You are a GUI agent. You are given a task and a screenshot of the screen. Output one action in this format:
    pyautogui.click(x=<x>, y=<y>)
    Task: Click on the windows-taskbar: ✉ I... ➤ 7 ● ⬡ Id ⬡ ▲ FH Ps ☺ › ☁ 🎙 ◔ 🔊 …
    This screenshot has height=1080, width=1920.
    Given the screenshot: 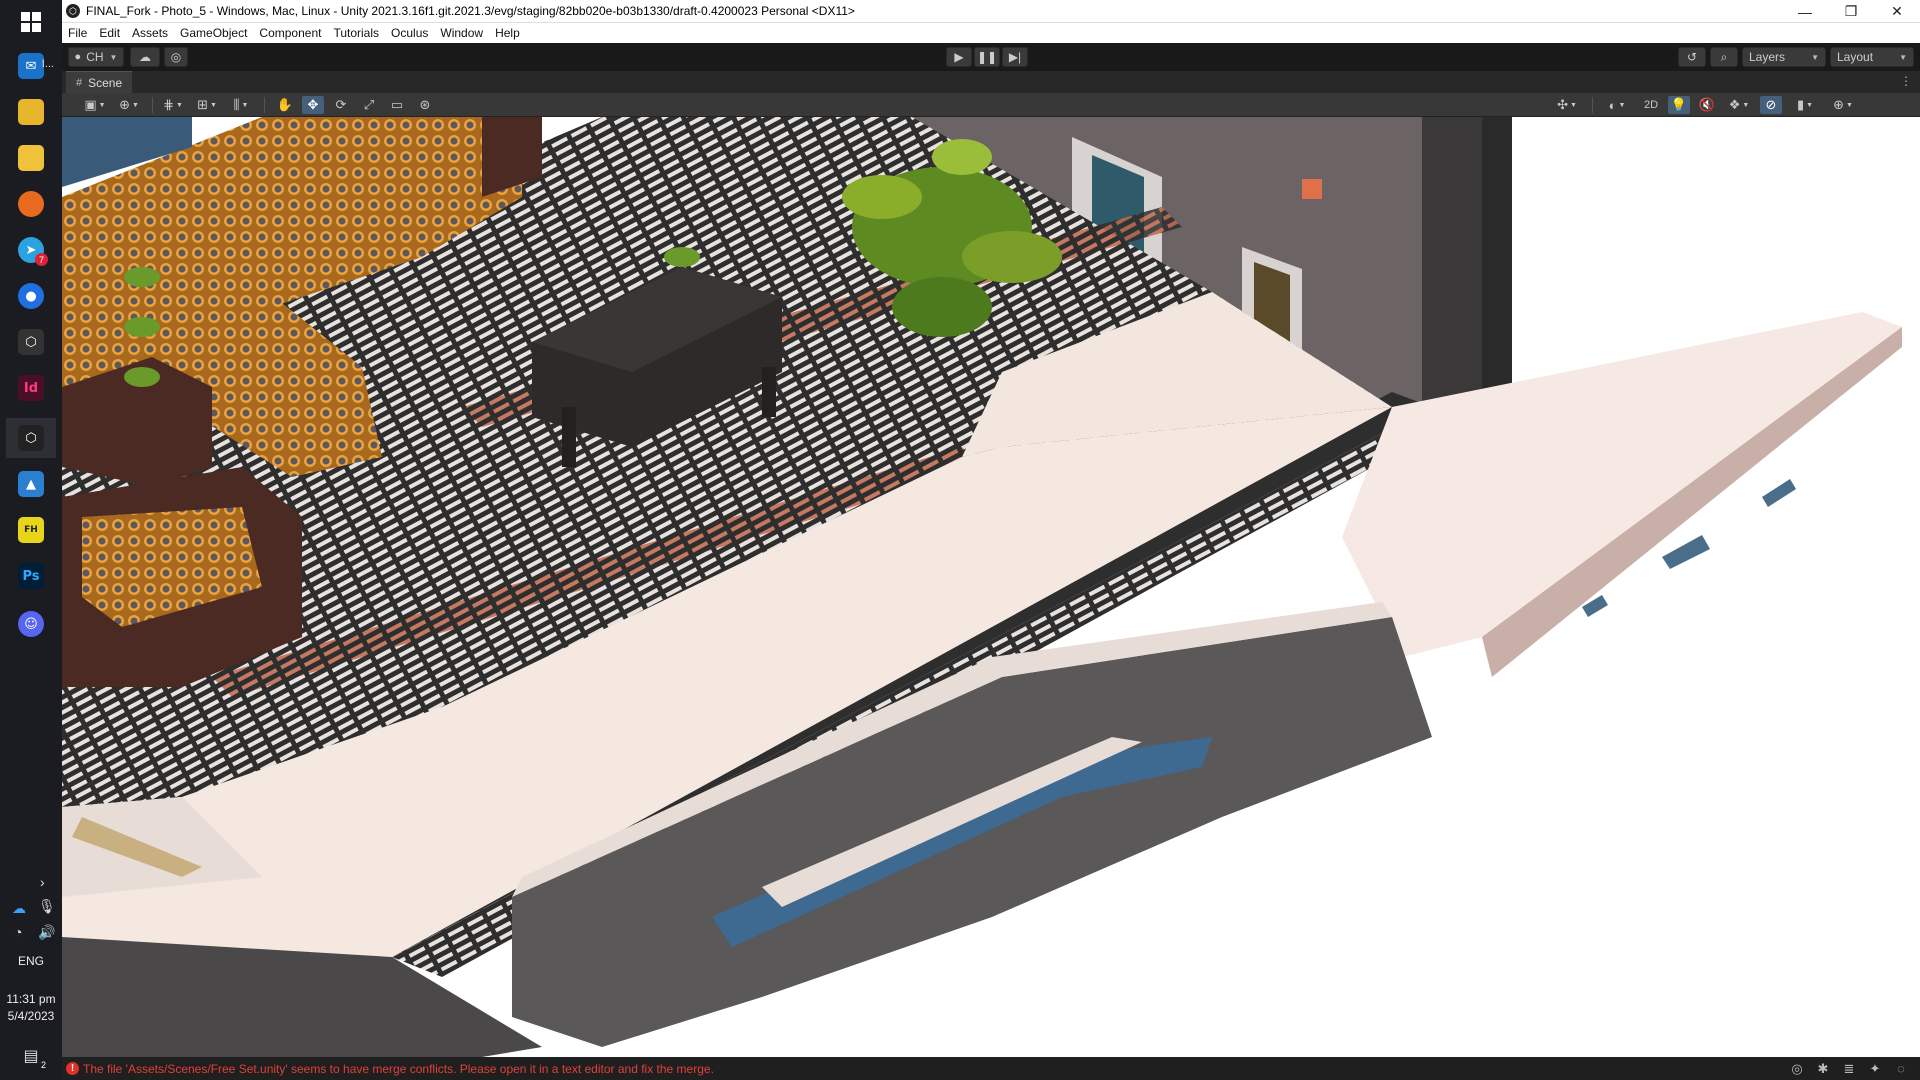 What is the action you would take?
    pyautogui.click(x=31, y=540)
    